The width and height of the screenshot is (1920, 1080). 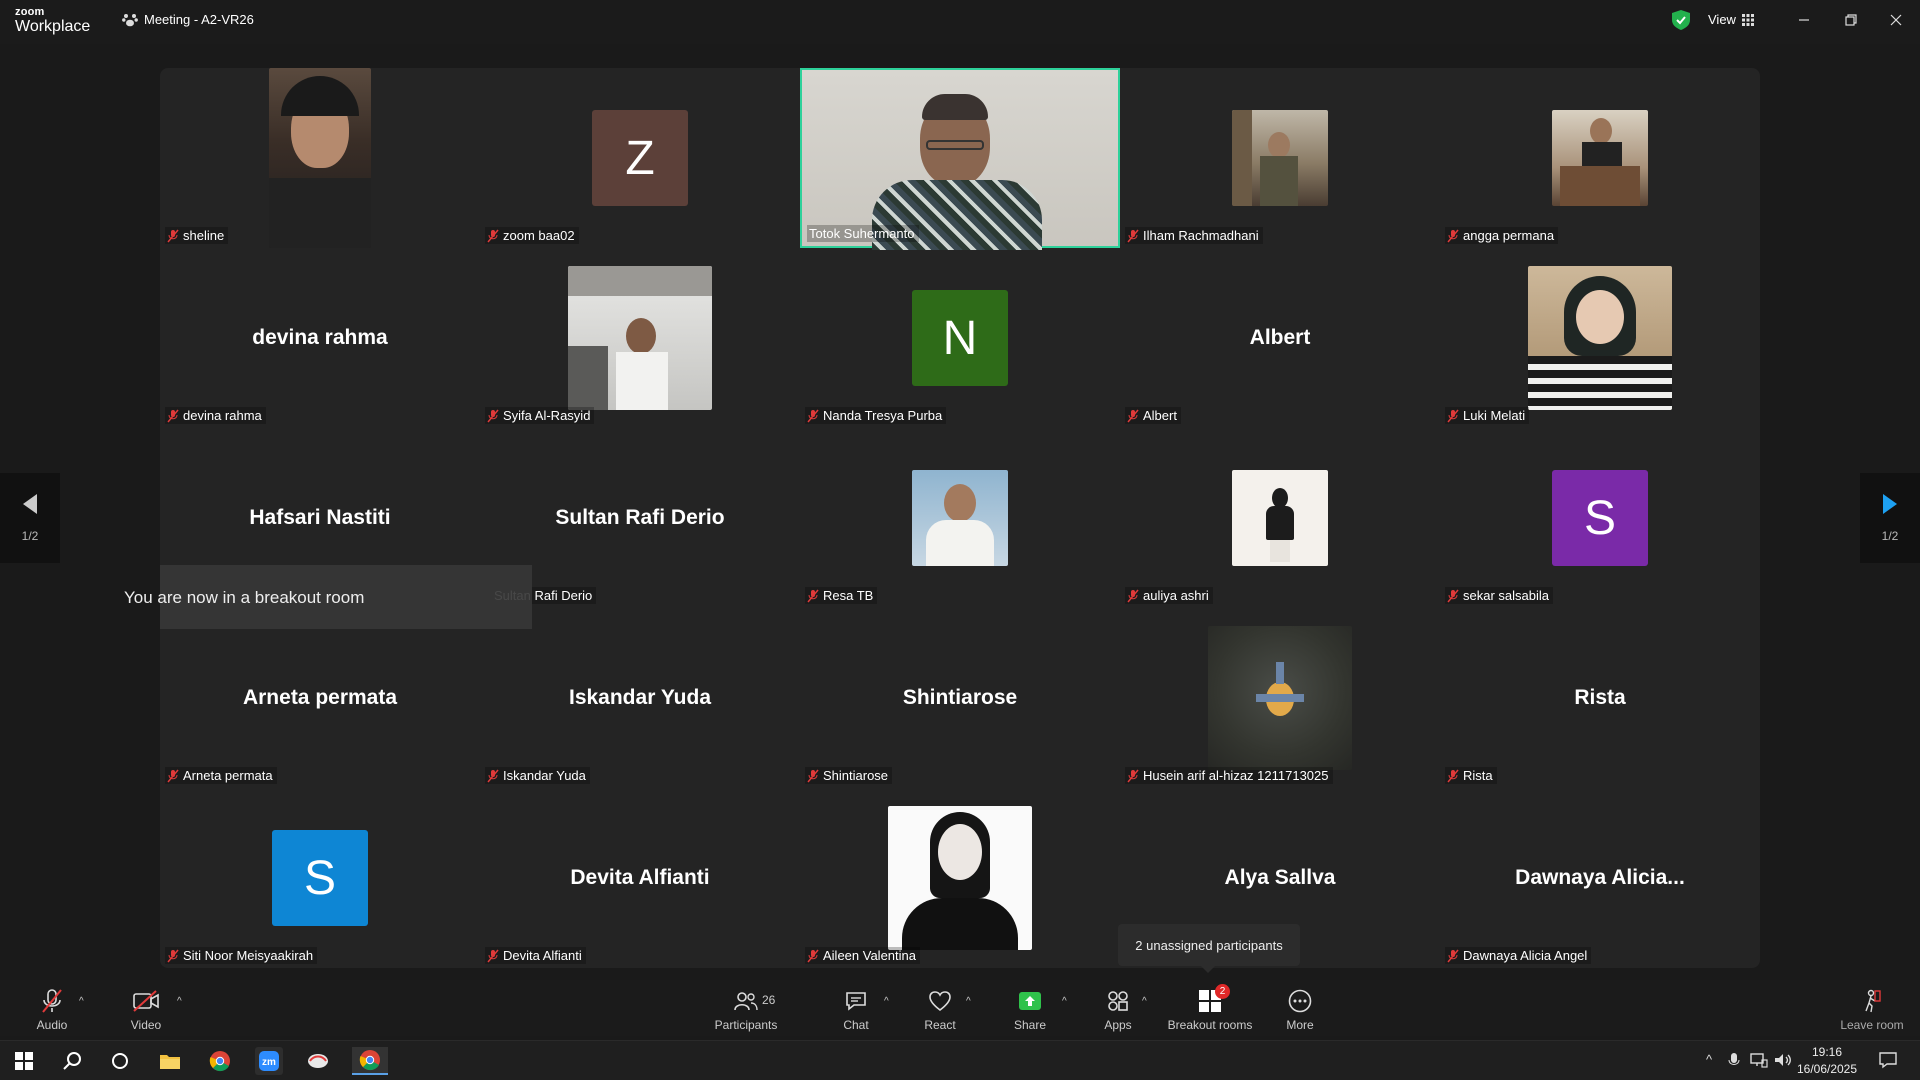 I want to click on next-page-button: 1/2, so click(x=1890, y=518).